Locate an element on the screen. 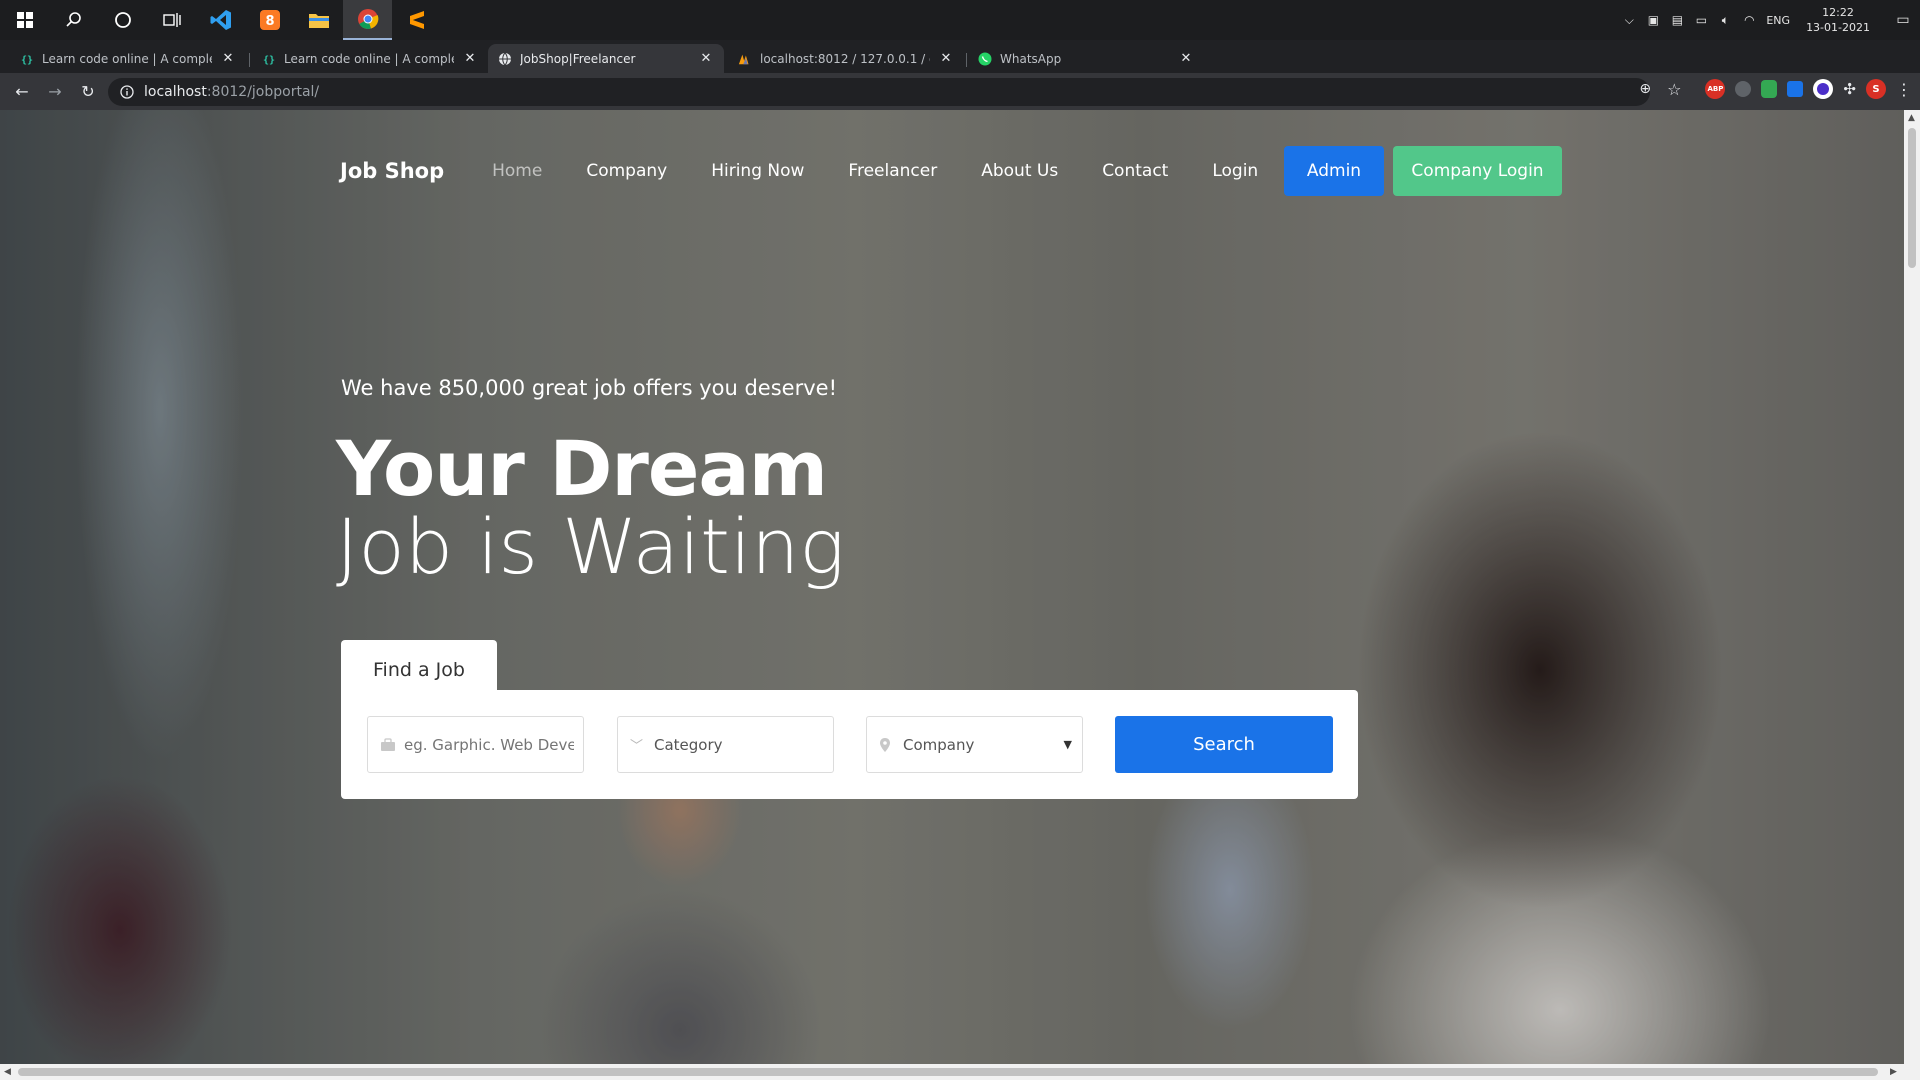 The image size is (1920, 1080). category-select-value: Category is located at coordinates (688, 744).